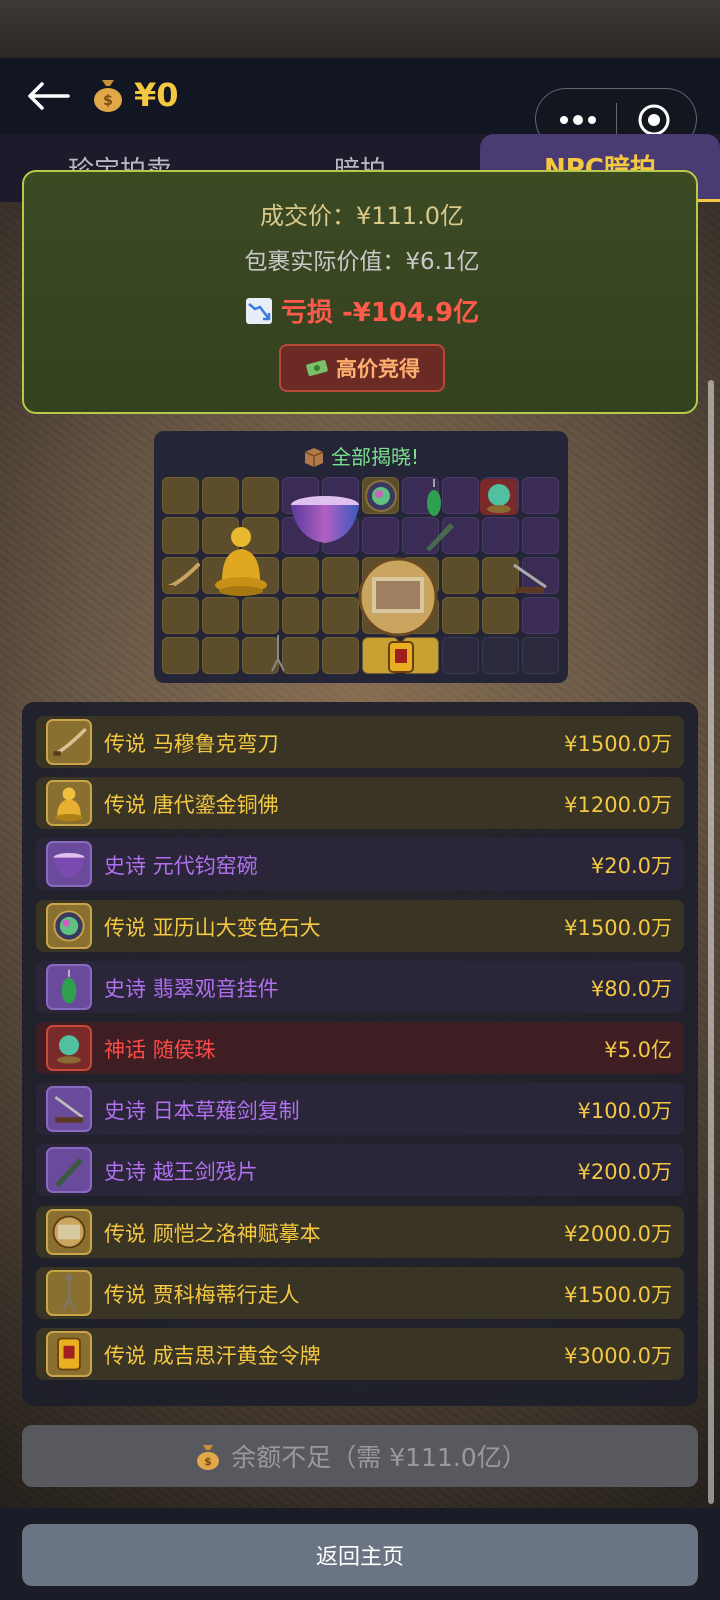 This screenshot has height=1600, width=720. What do you see at coordinates (362, 216) in the screenshot?
I see `deal-price: 成交价：¥111.0亿` at bounding box center [362, 216].